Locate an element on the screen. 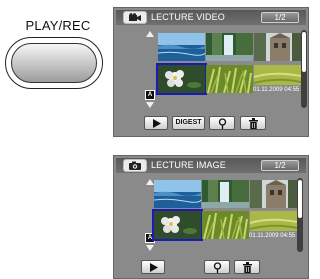 The height and width of the screenshot is (279, 320). video-play-button is located at coordinates (156, 123).